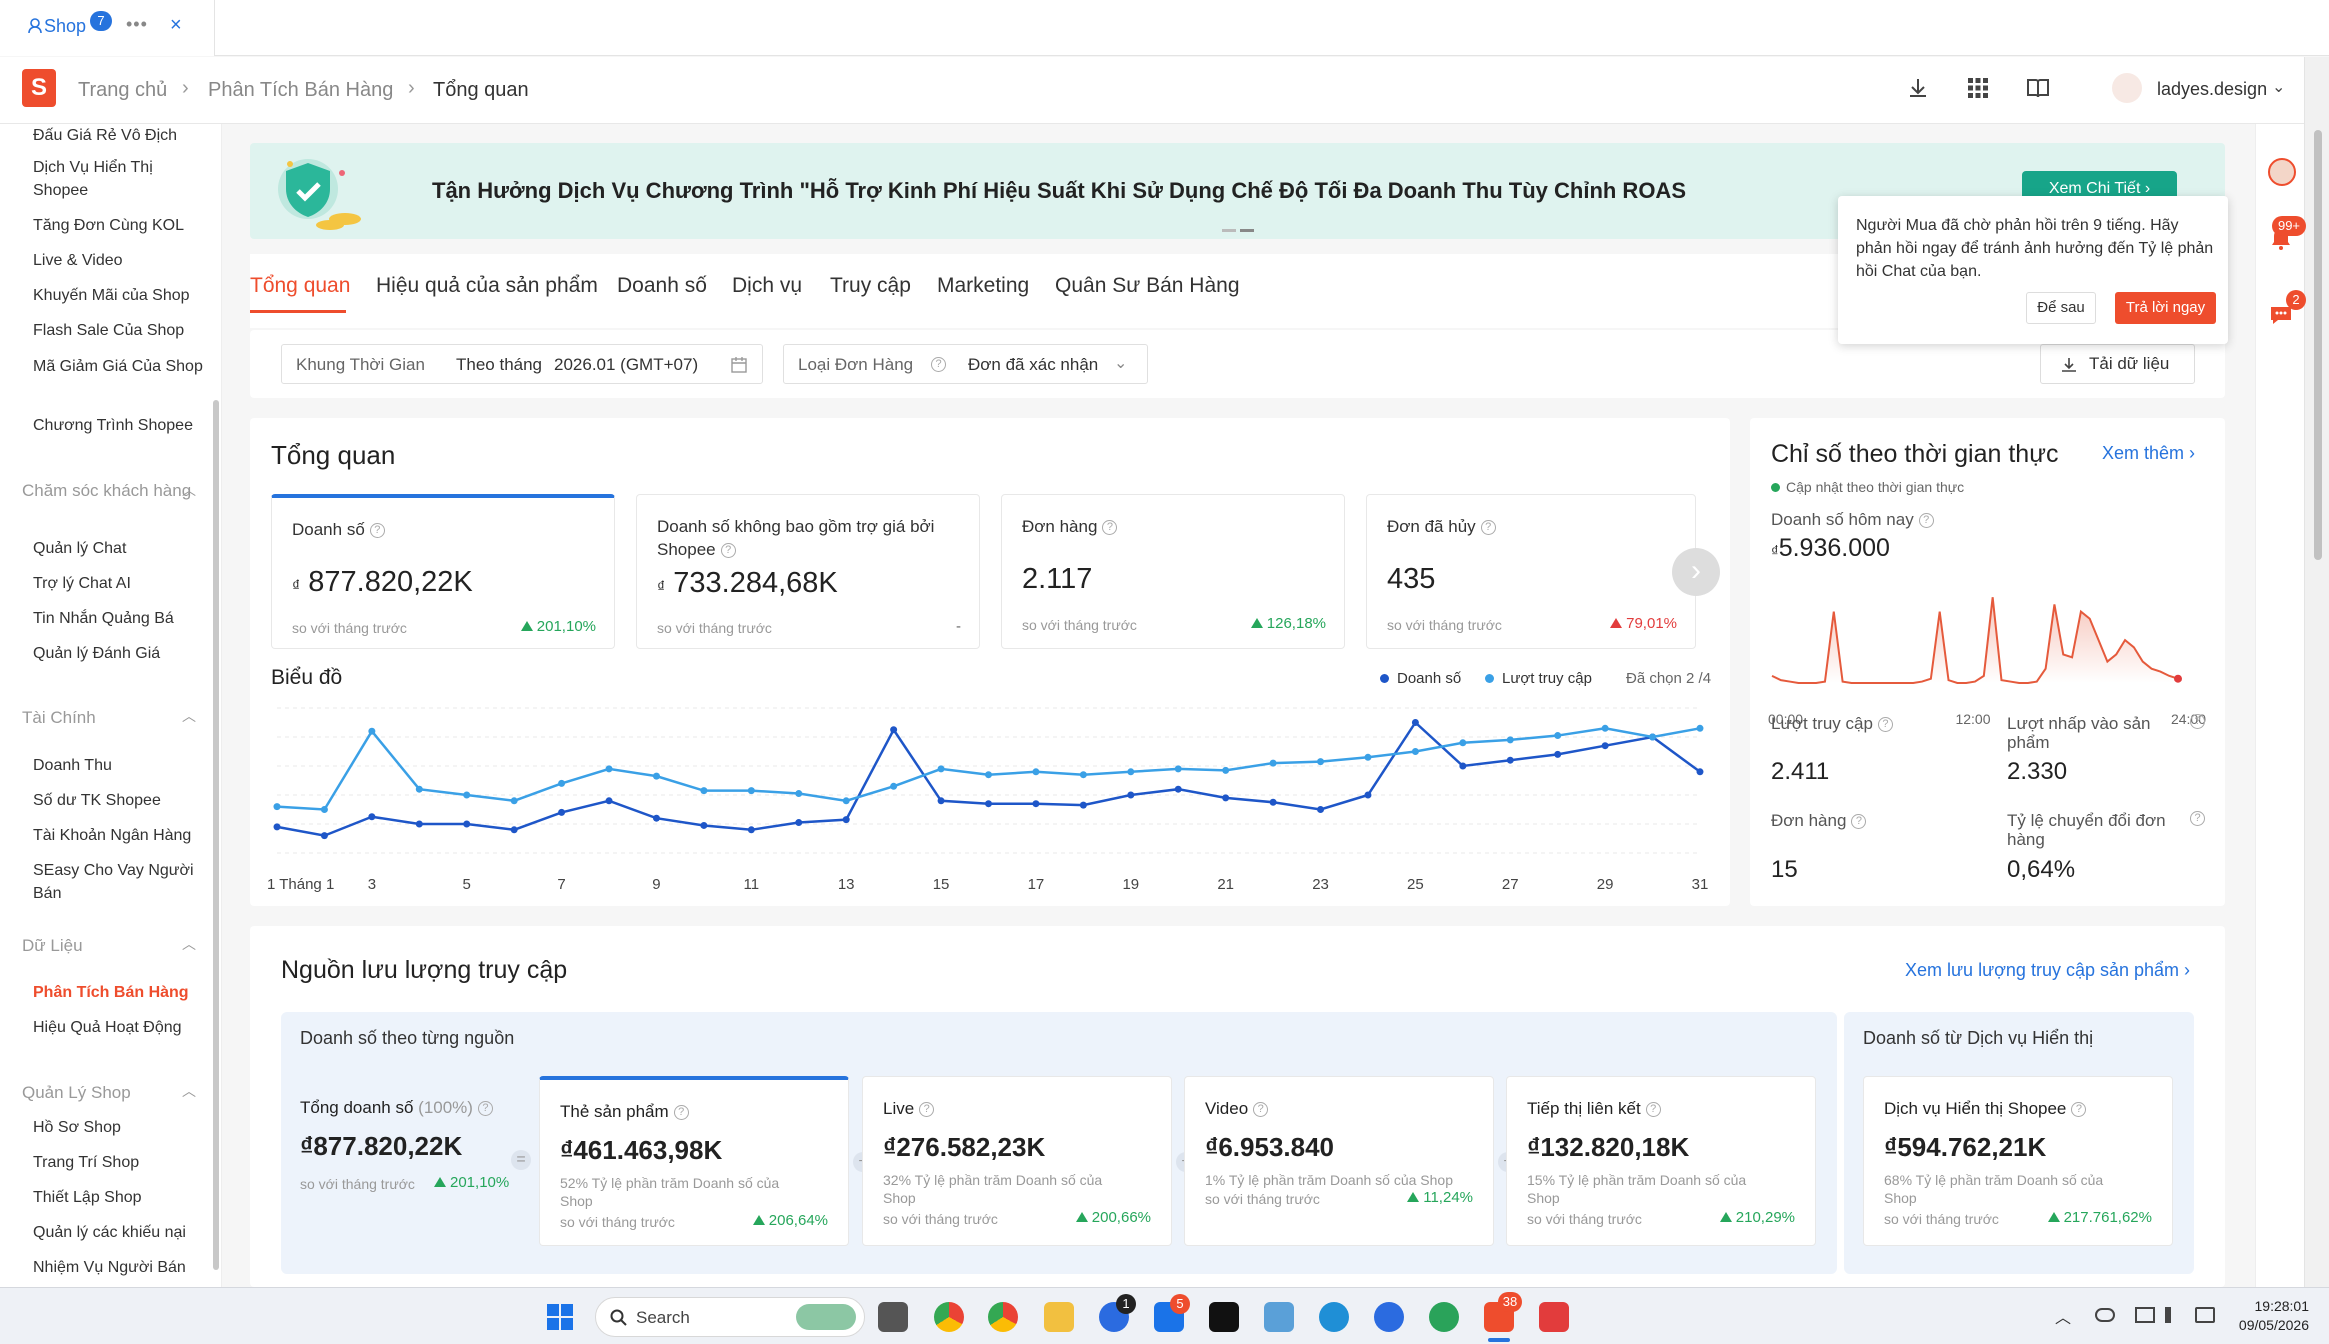  I want to click on line-chart: 1 Tháng 1 3 5 7 9 11 13 15 17 19 21 23 25 27 29 31, so click(990, 798).